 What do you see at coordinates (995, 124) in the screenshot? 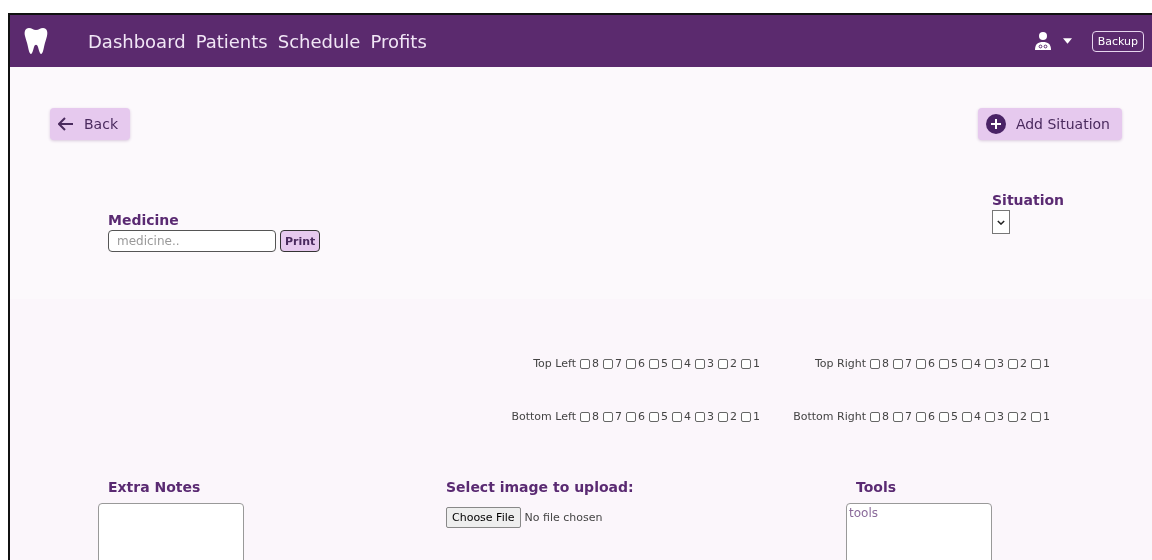
I see `plus-circle-icon` at bounding box center [995, 124].